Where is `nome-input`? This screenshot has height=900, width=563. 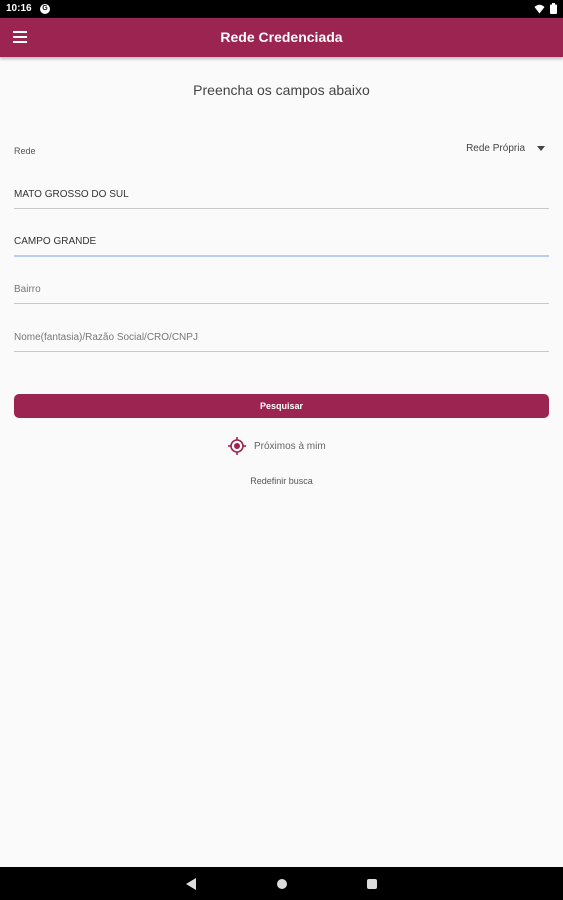 nome-input is located at coordinates (281, 337).